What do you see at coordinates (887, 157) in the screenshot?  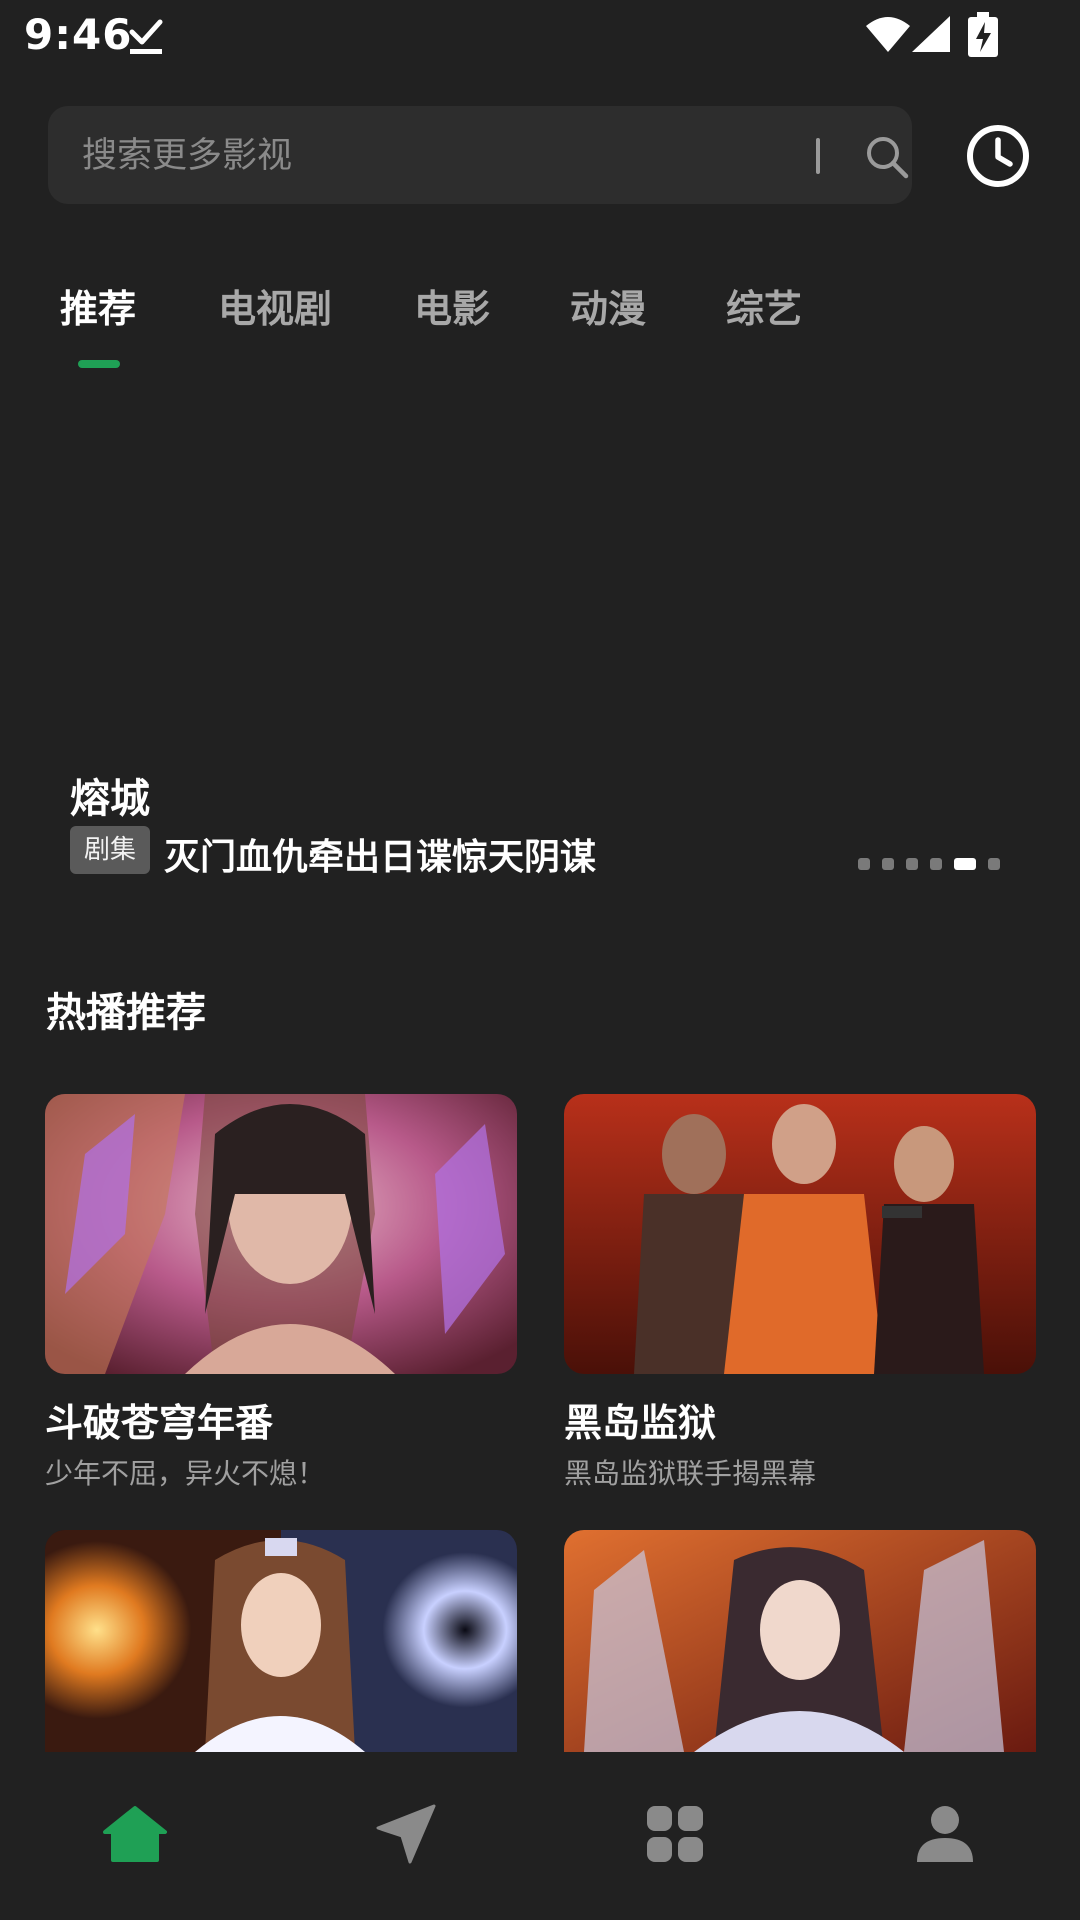 I see `search-icon` at bounding box center [887, 157].